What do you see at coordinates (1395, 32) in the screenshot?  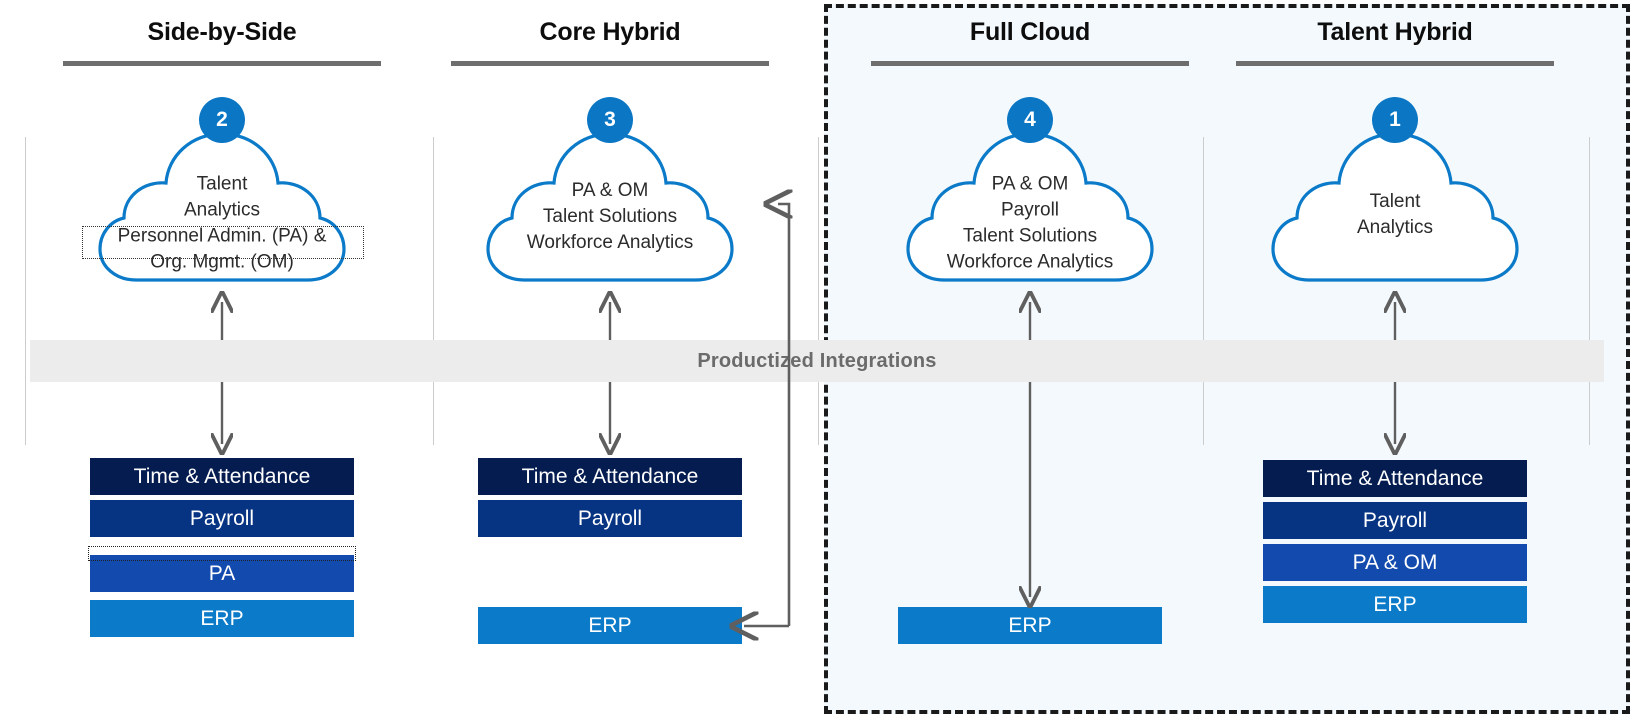 I see `column-title: Talent Hybrid` at bounding box center [1395, 32].